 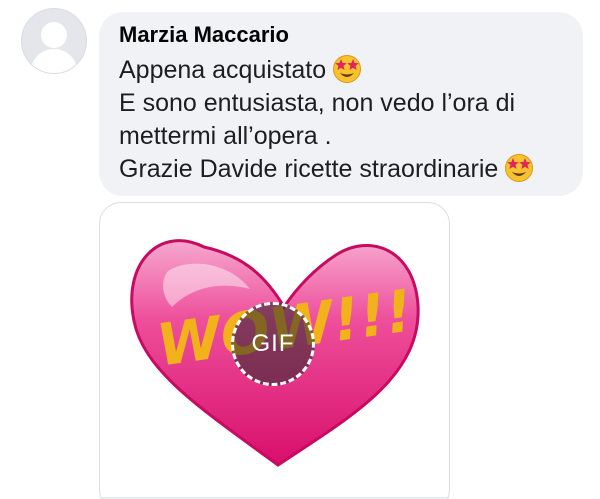 What do you see at coordinates (225, 136) in the screenshot?
I see `comment-text: mettermi all’opera .` at bounding box center [225, 136].